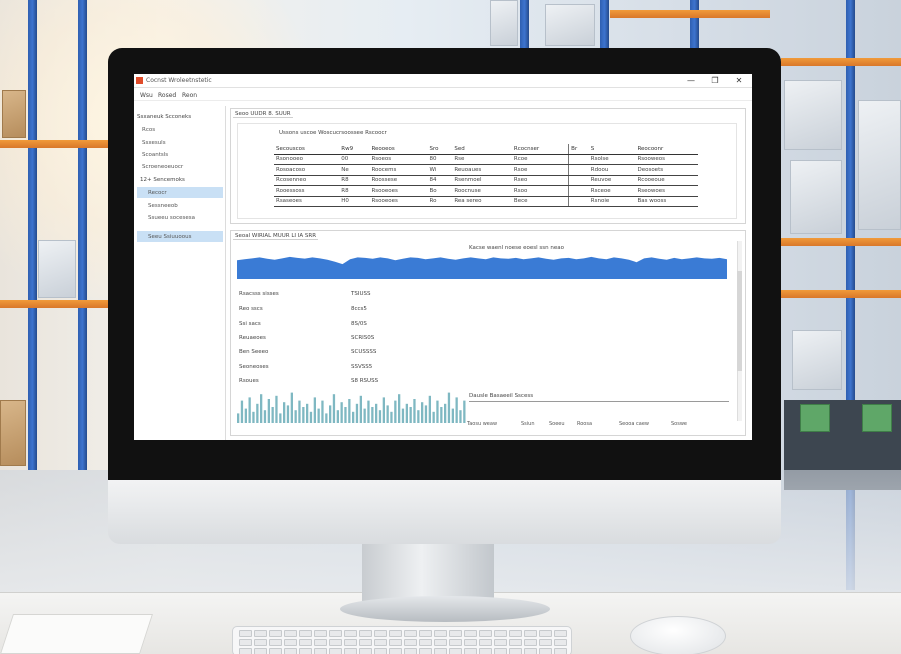 Image resolution: width=901 pixels, height=654 pixels. Describe the element at coordinates (443, 81) in the screenshot. I see `title-bar: Cocnst Wroleetnstetic — ❐ ✕` at that location.